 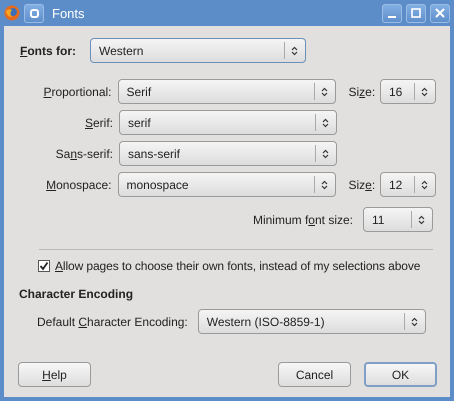 I want to click on fonts-for-label: Fonts for:, so click(x=48, y=51).